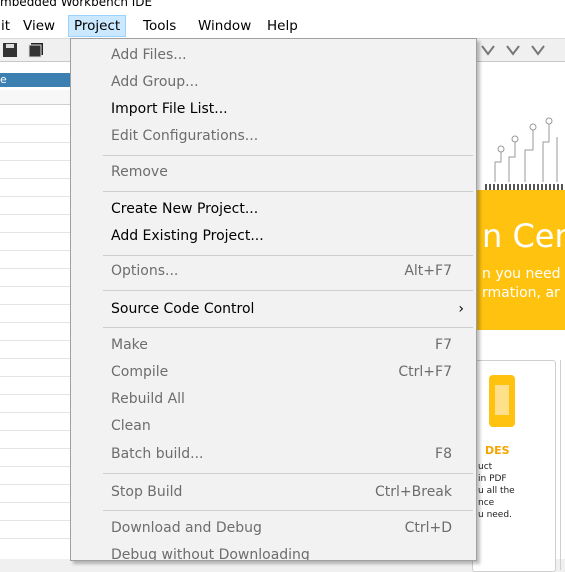  What do you see at coordinates (7, 26) in the screenshot?
I see `menu-edit: it` at bounding box center [7, 26].